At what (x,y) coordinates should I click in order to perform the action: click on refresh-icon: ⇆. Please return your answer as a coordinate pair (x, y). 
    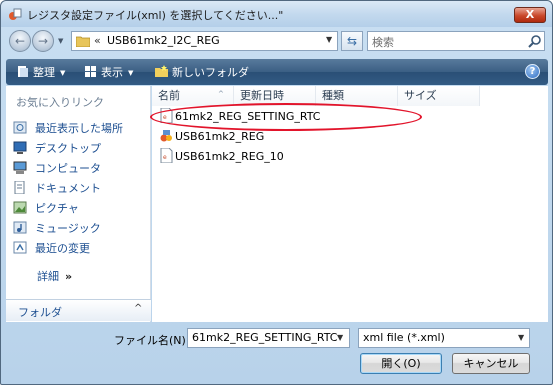
    Looking at the image, I should click on (352, 41).